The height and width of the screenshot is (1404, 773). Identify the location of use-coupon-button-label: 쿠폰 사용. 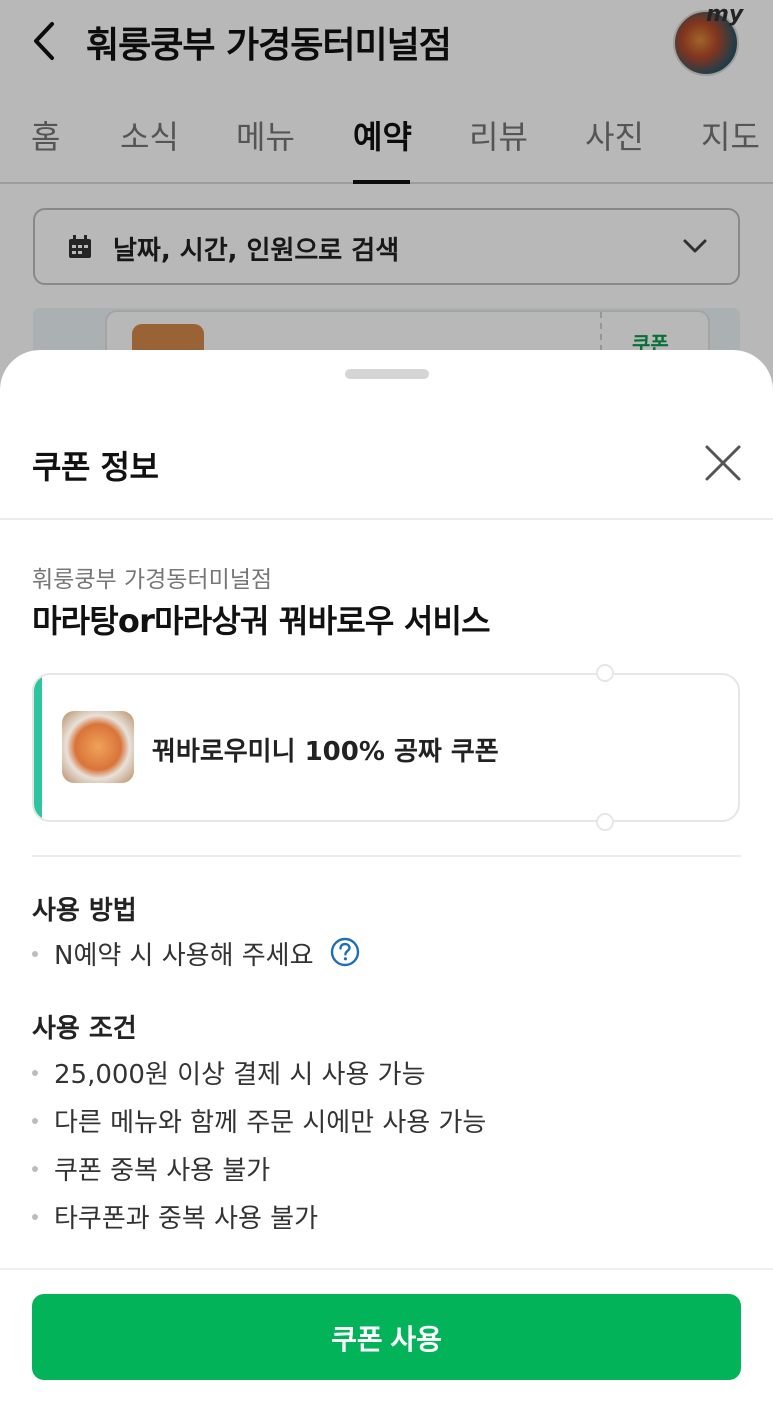
(386, 1339).